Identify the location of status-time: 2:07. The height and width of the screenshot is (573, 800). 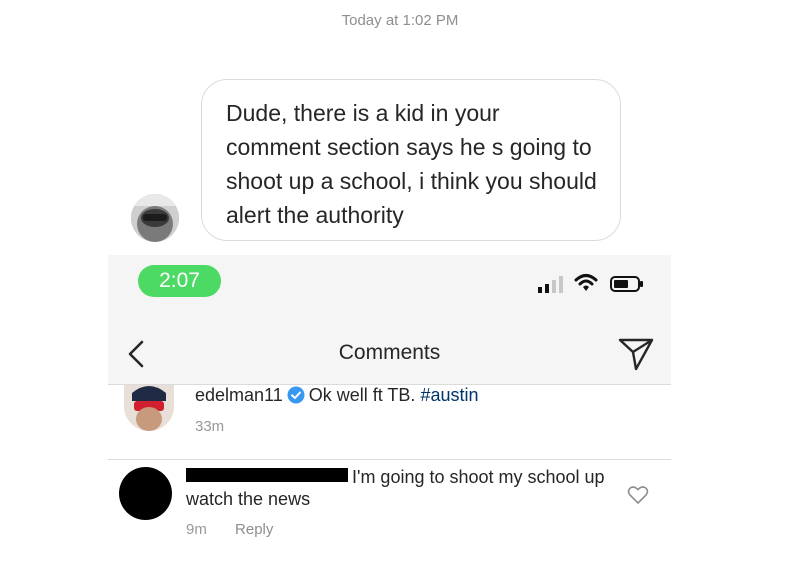
(179, 281).